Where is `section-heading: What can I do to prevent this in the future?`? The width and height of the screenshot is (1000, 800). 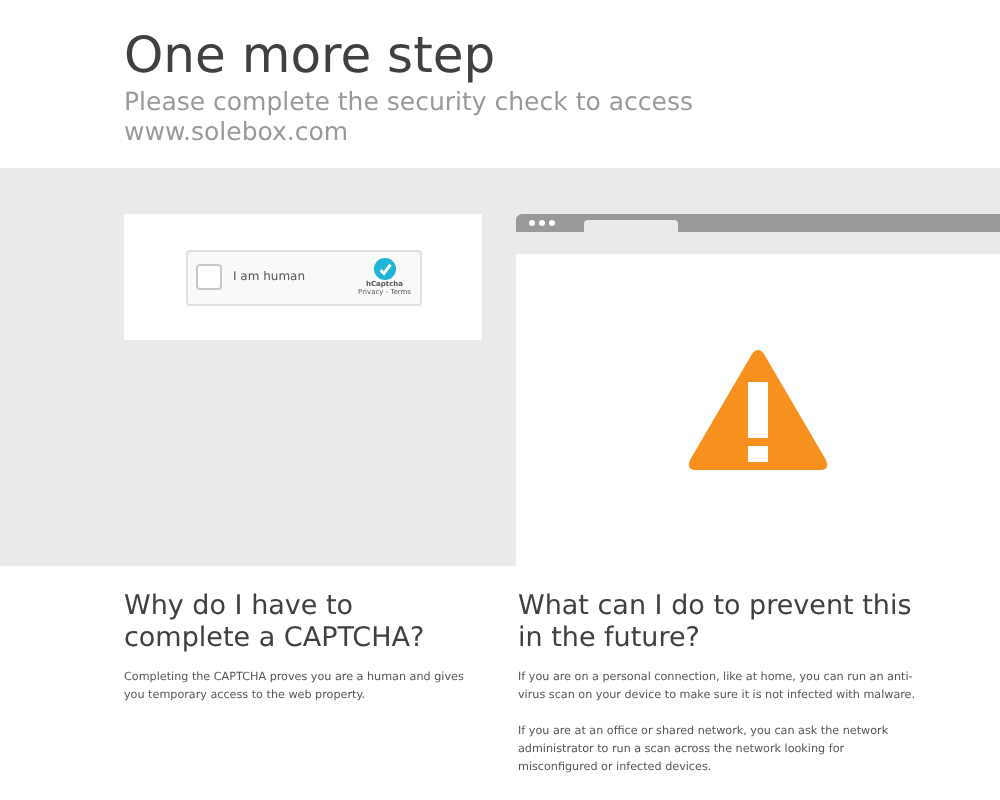 section-heading: What can I do to prevent this in the future? is located at coordinates (716, 622).